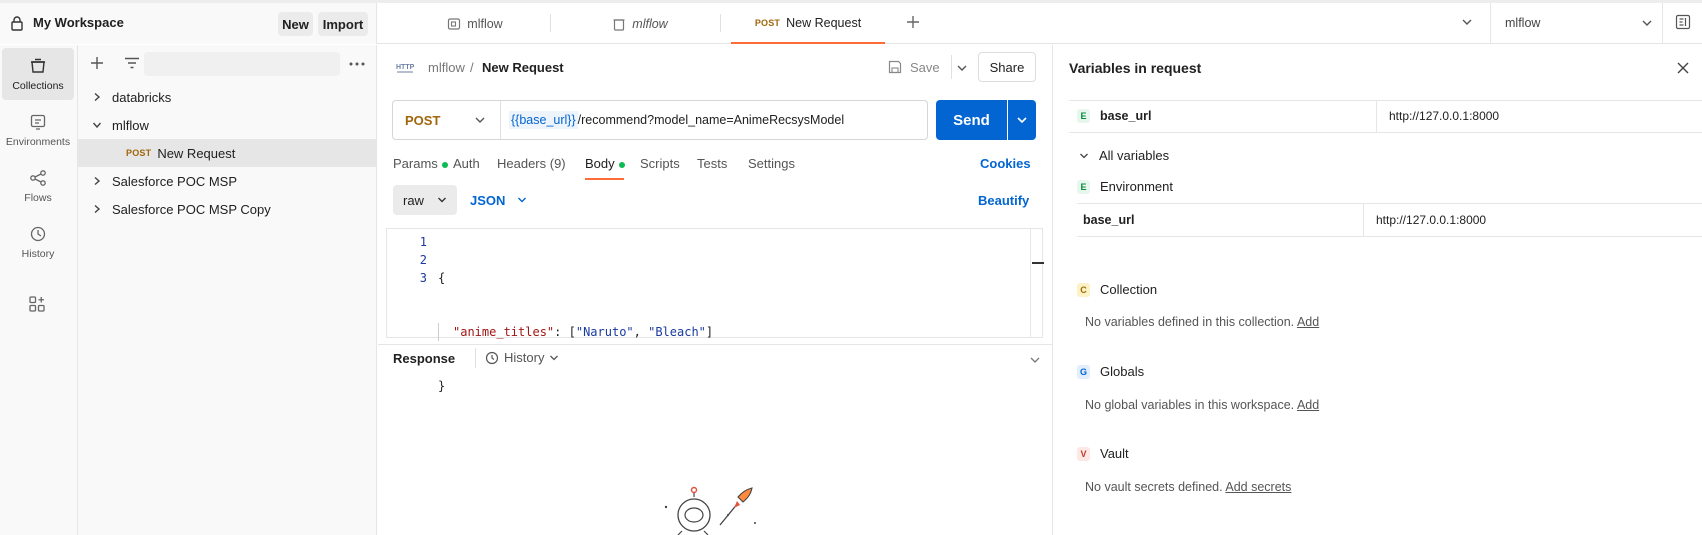  I want to click on globals-badge: G, so click(1083, 371).